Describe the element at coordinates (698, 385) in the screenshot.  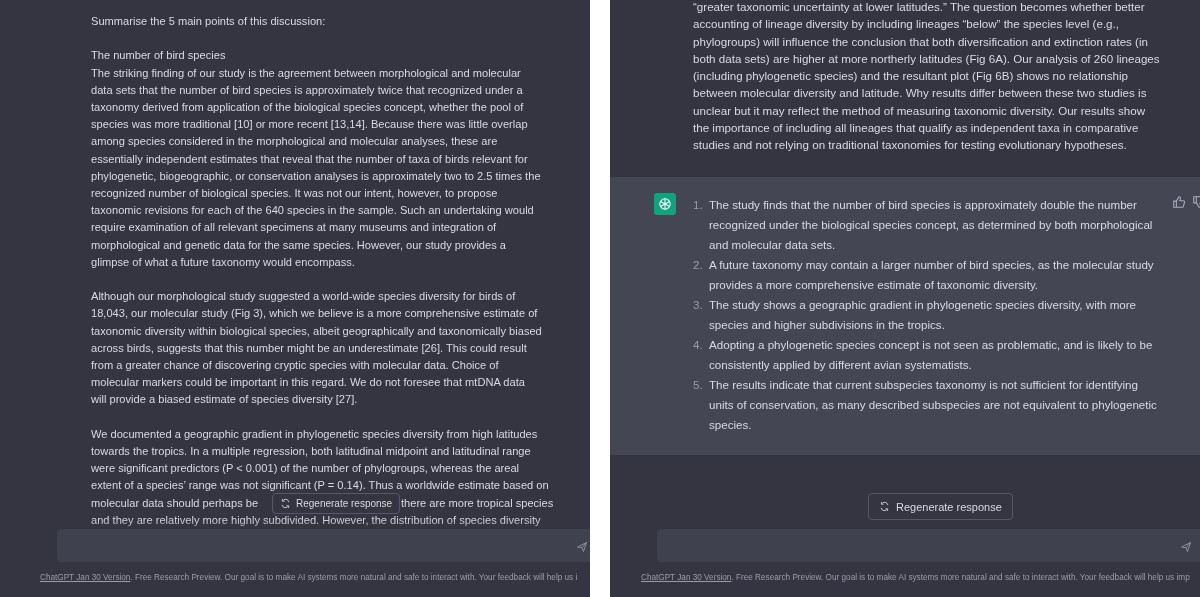
I see `list-number: 5.` at that location.